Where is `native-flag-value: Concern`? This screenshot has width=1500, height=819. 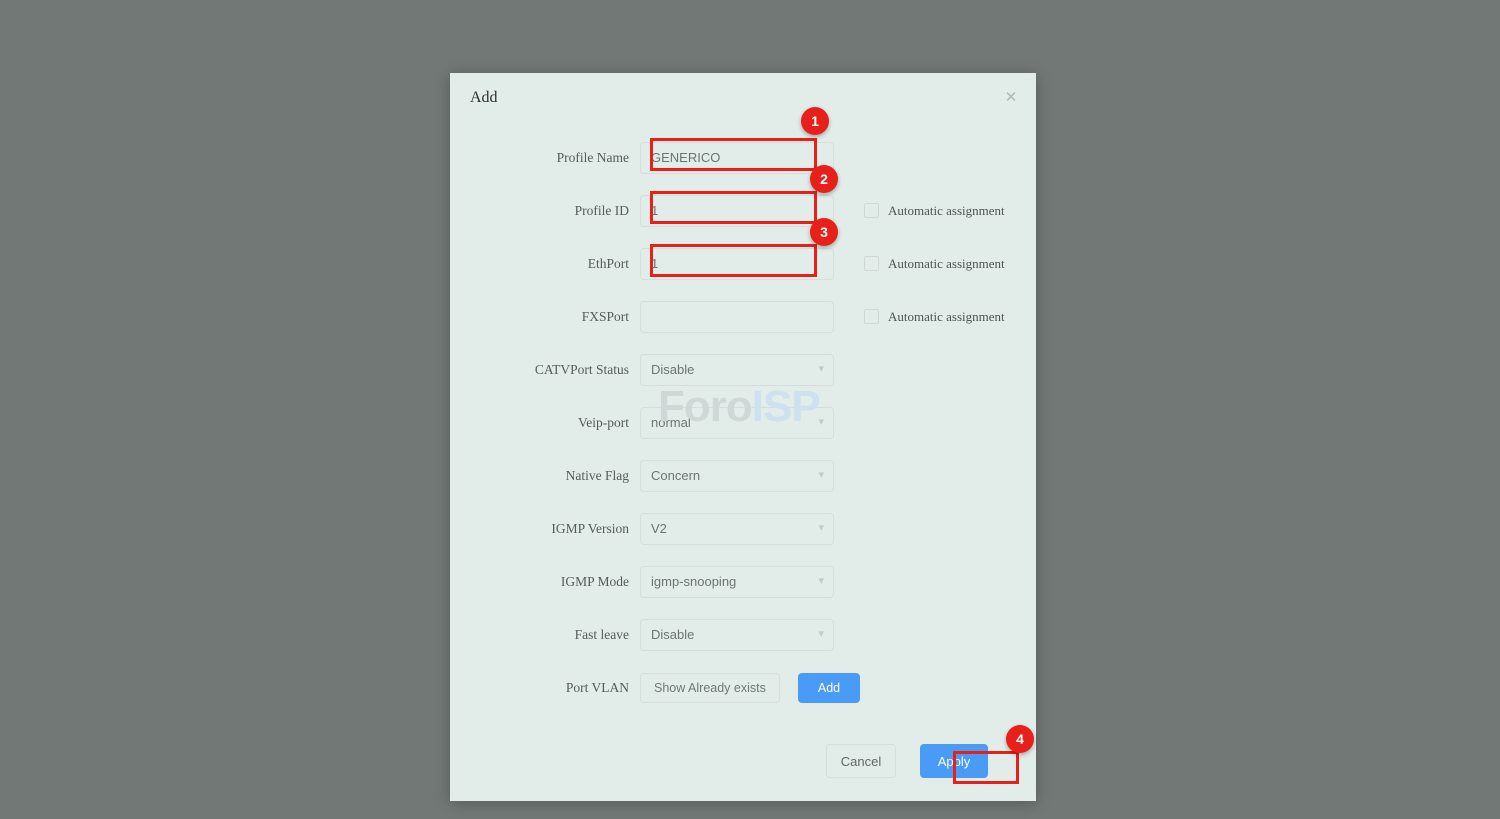 native-flag-value: Concern is located at coordinates (676, 475).